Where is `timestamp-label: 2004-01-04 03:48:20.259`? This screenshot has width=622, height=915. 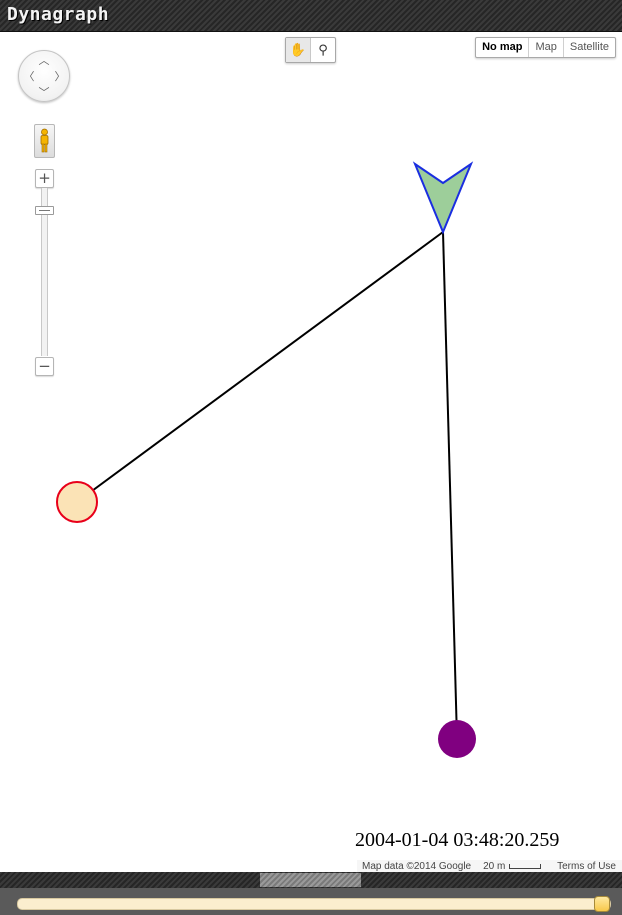
timestamp-label: 2004-01-04 03:48:20.259 is located at coordinates (457, 840).